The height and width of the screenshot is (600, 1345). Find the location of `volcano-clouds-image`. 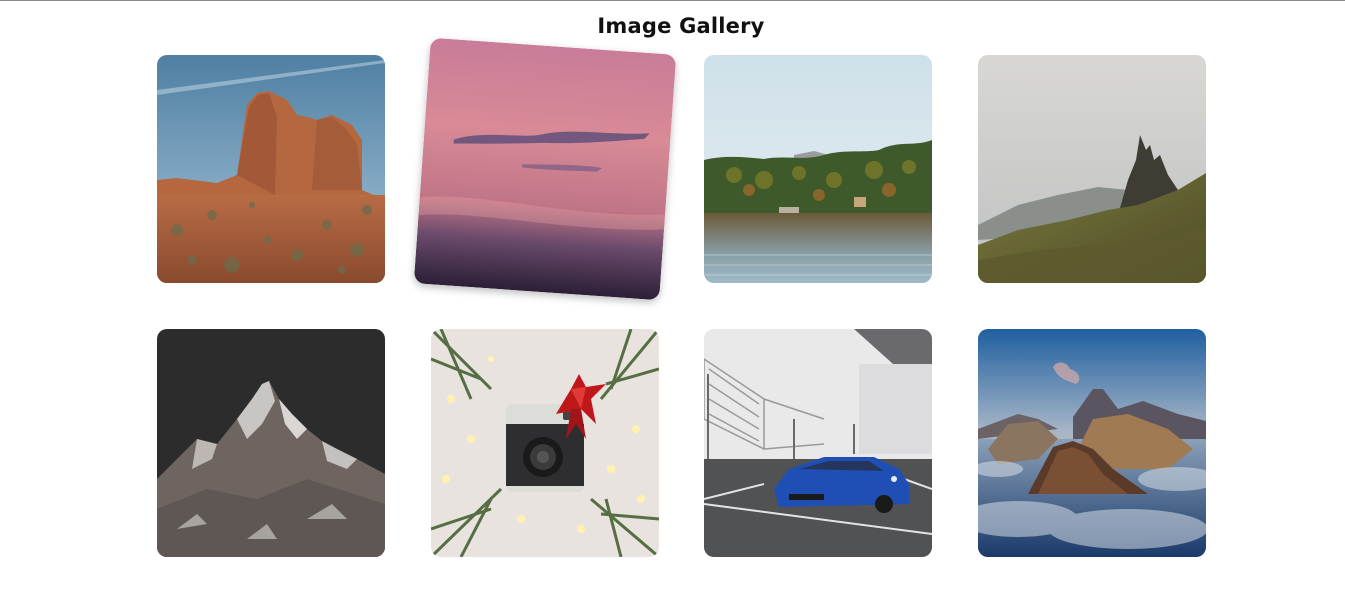

volcano-clouds-image is located at coordinates (1092, 443).